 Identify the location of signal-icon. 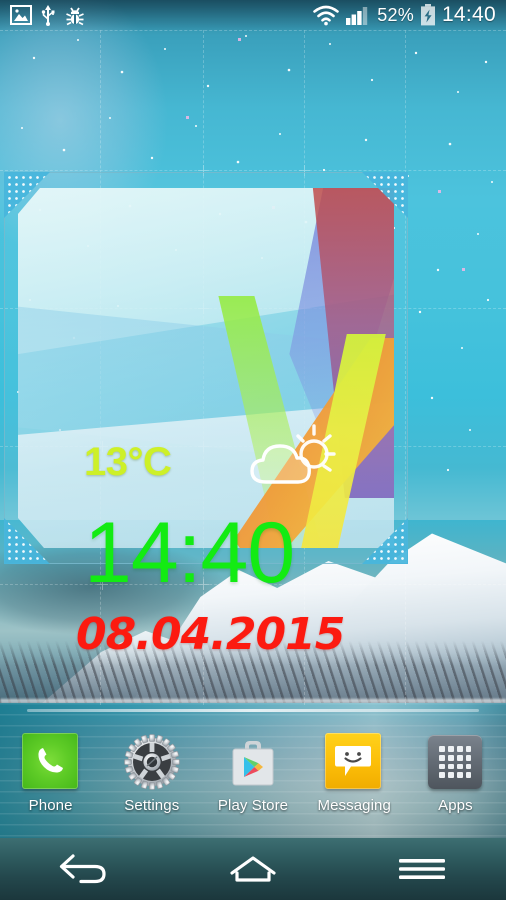
(357, 15).